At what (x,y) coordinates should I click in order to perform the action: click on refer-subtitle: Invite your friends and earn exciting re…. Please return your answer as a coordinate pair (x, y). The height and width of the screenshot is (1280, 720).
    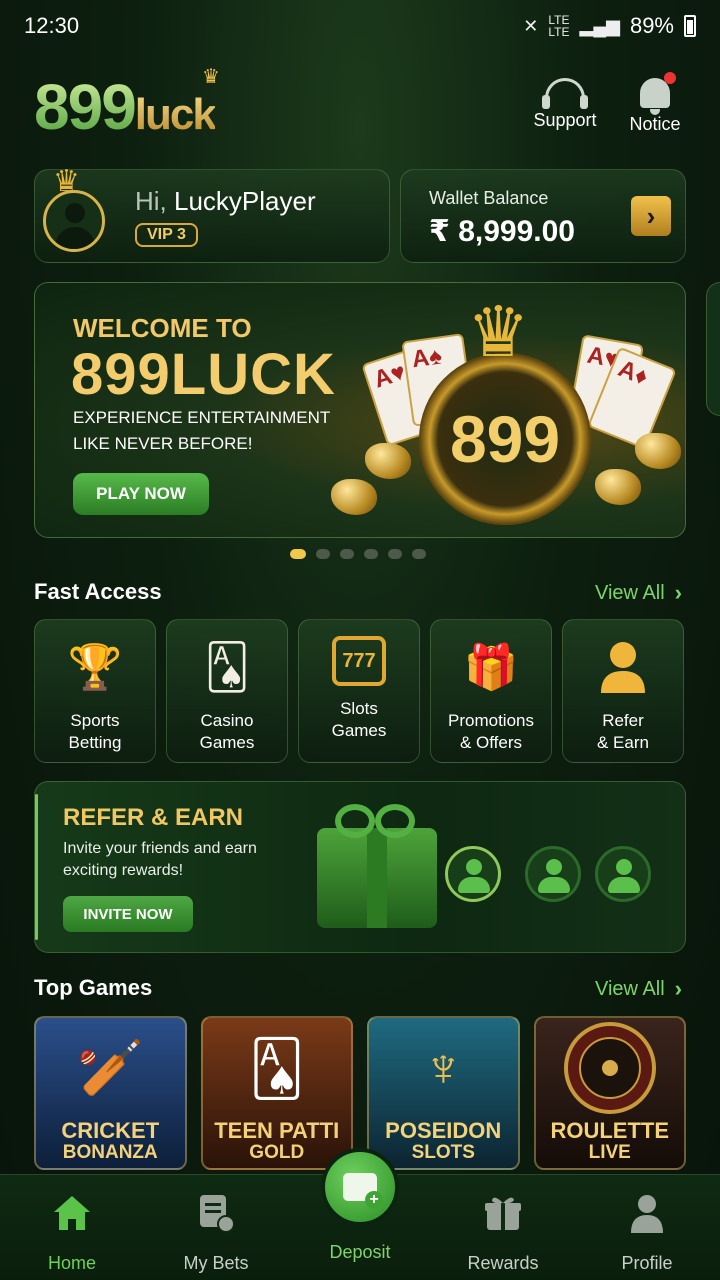
    Looking at the image, I should click on (160, 859).